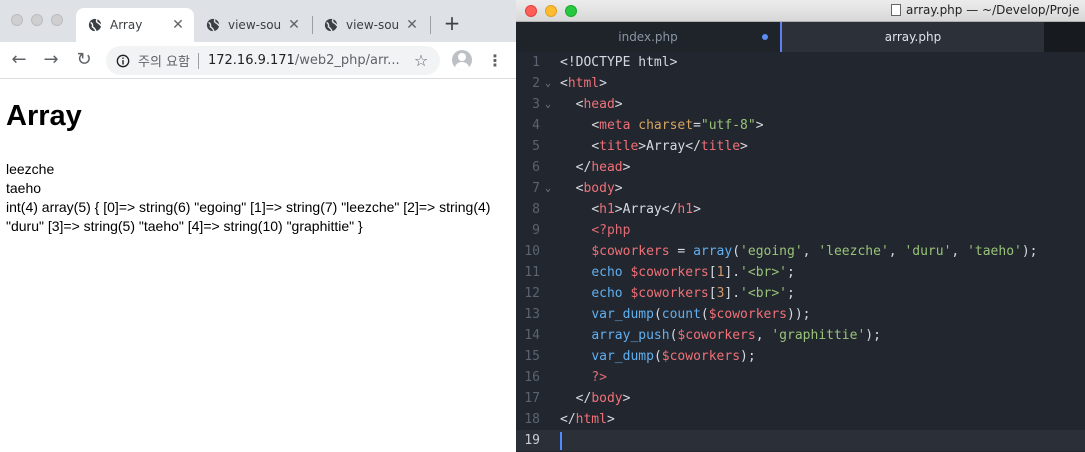 Image resolution: width=1085 pixels, height=452 pixels. Describe the element at coordinates (681, 314) in the screenshot. I see `code-token: count` at that location.